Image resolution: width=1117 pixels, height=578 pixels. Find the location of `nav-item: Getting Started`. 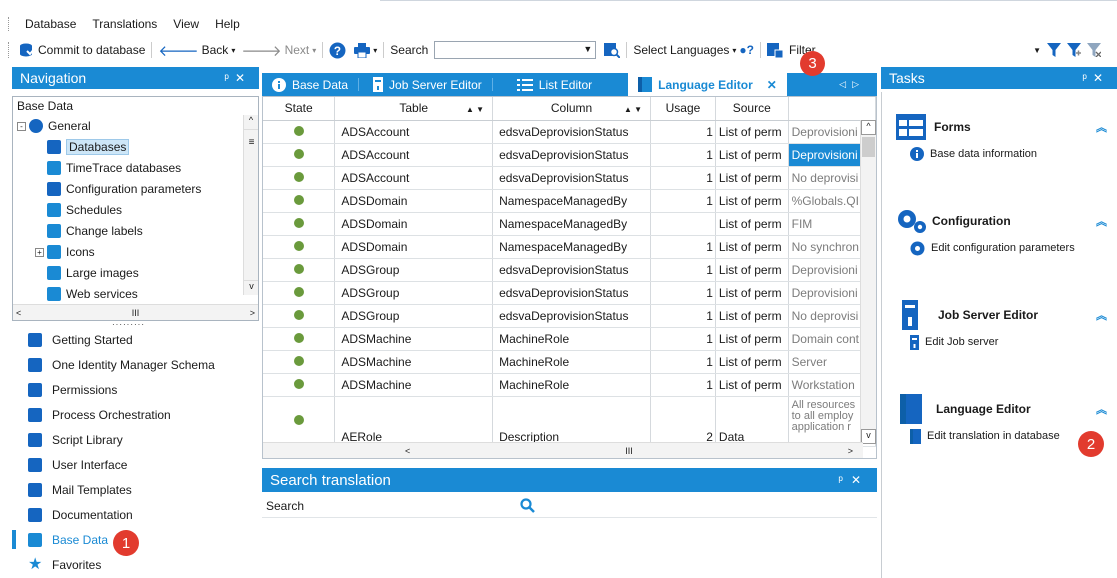

nav-item: Getting Started is located at coordinates (135, 339).